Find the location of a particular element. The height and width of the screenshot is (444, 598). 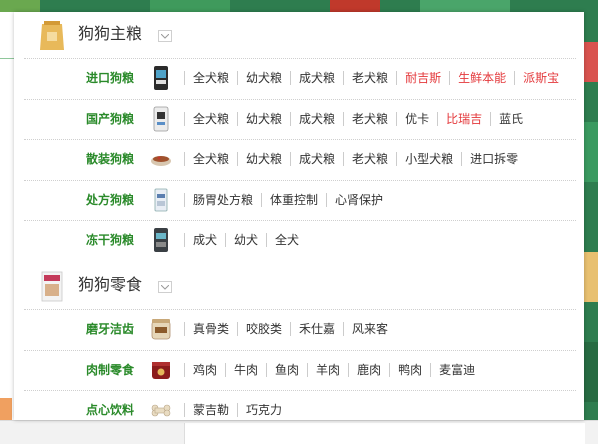

subcategory-row: 处方狗粮 肠胃处方粮 体重控制 心肾保护 is located at coordinates (299, 200).